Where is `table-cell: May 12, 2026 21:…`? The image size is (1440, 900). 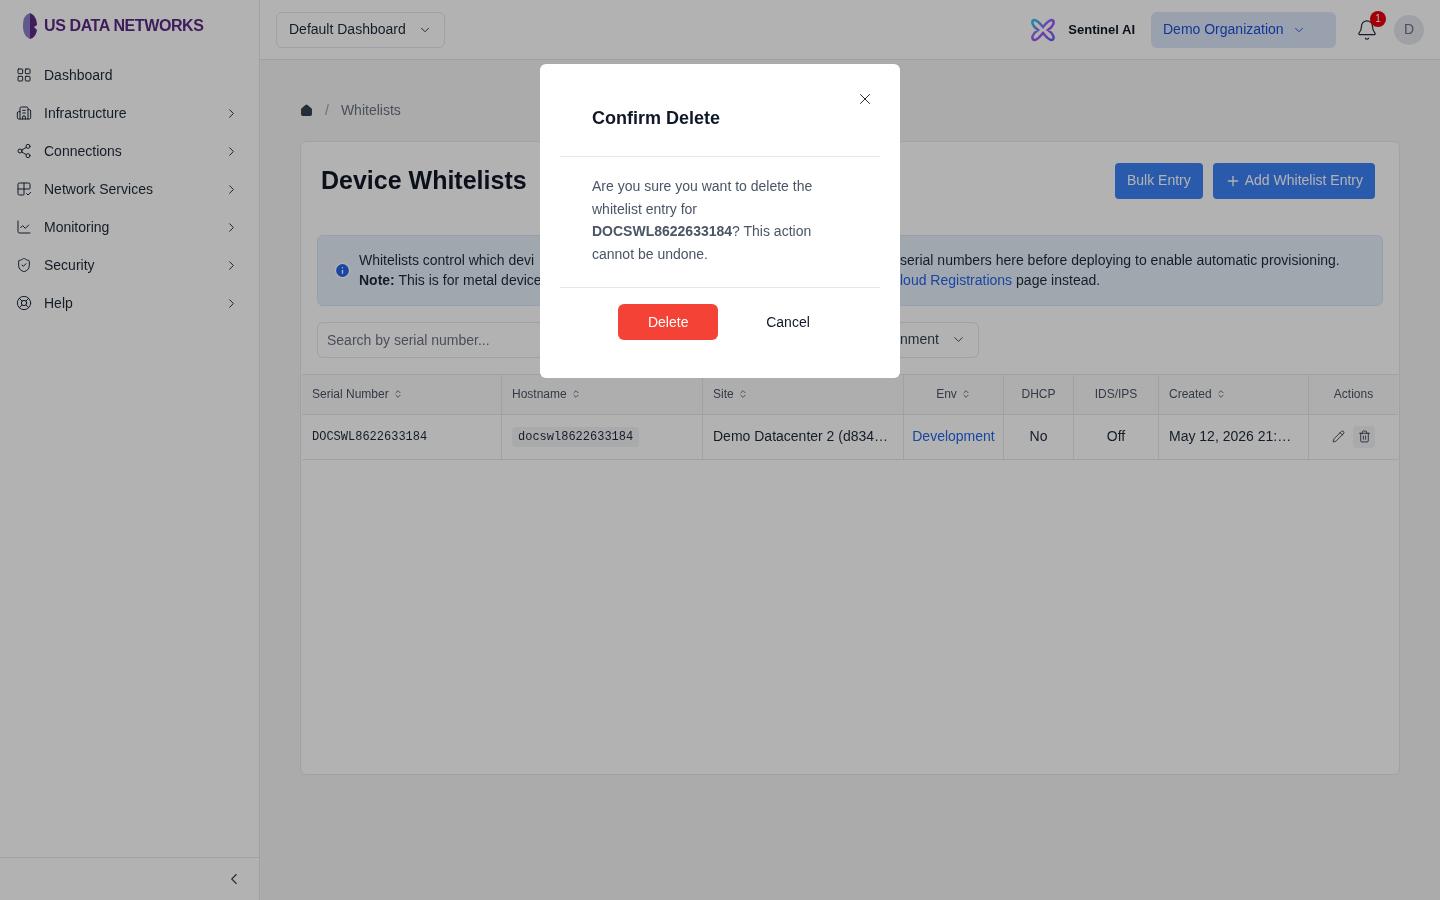
table-cell: May 12, 2026 21:… is located at coordinates (1234, 436).